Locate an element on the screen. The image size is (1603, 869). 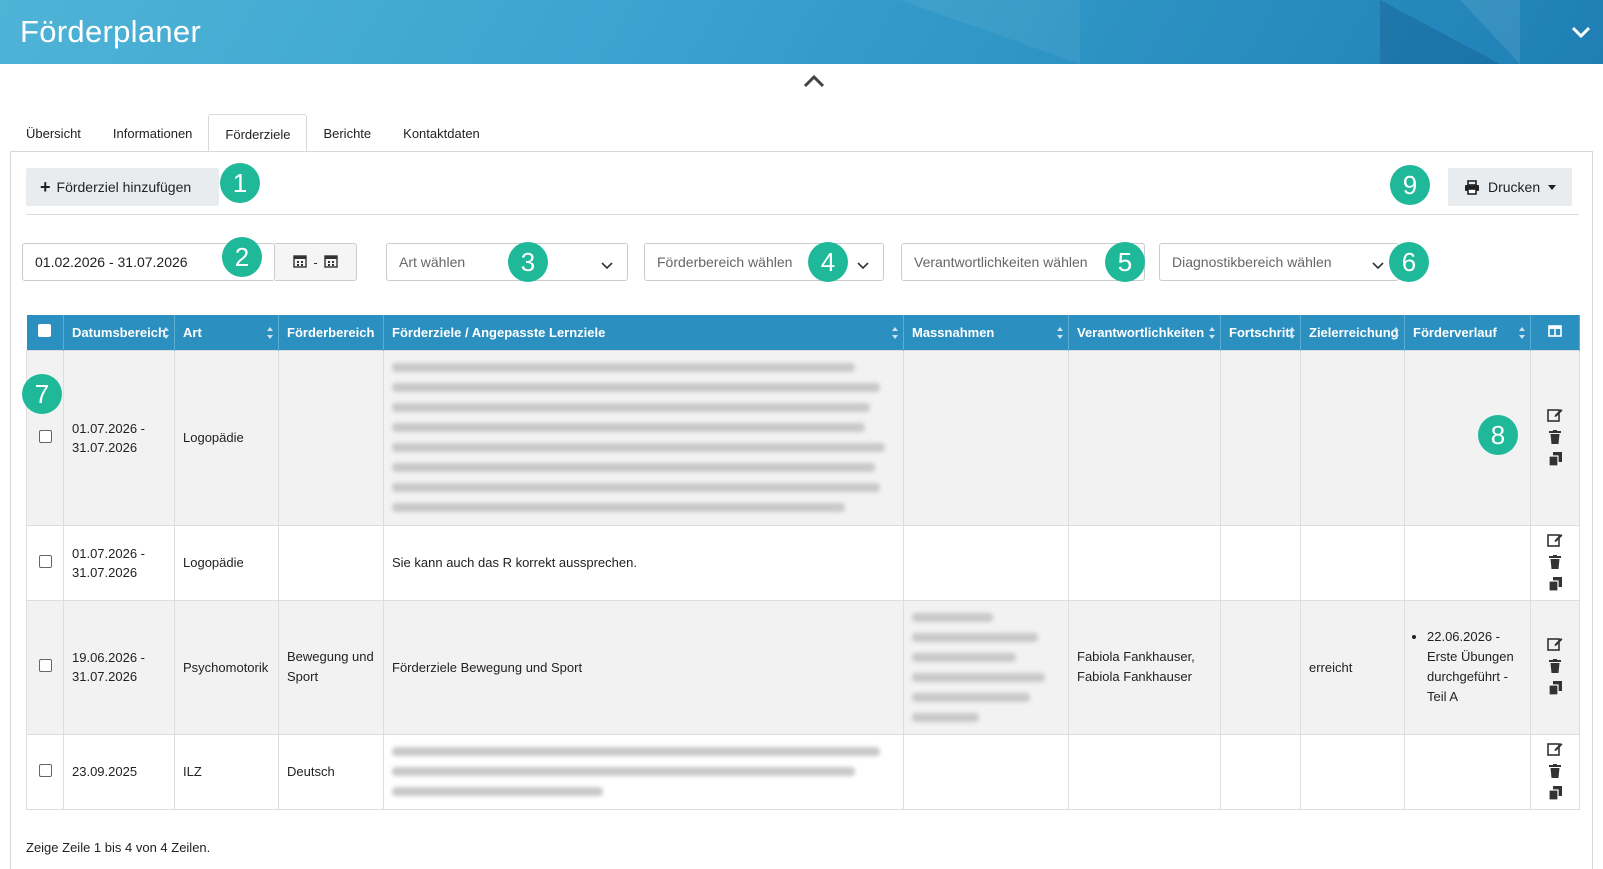
tab-kontaktdaten: Kontaktdaten is located at coordinates (441, 133).